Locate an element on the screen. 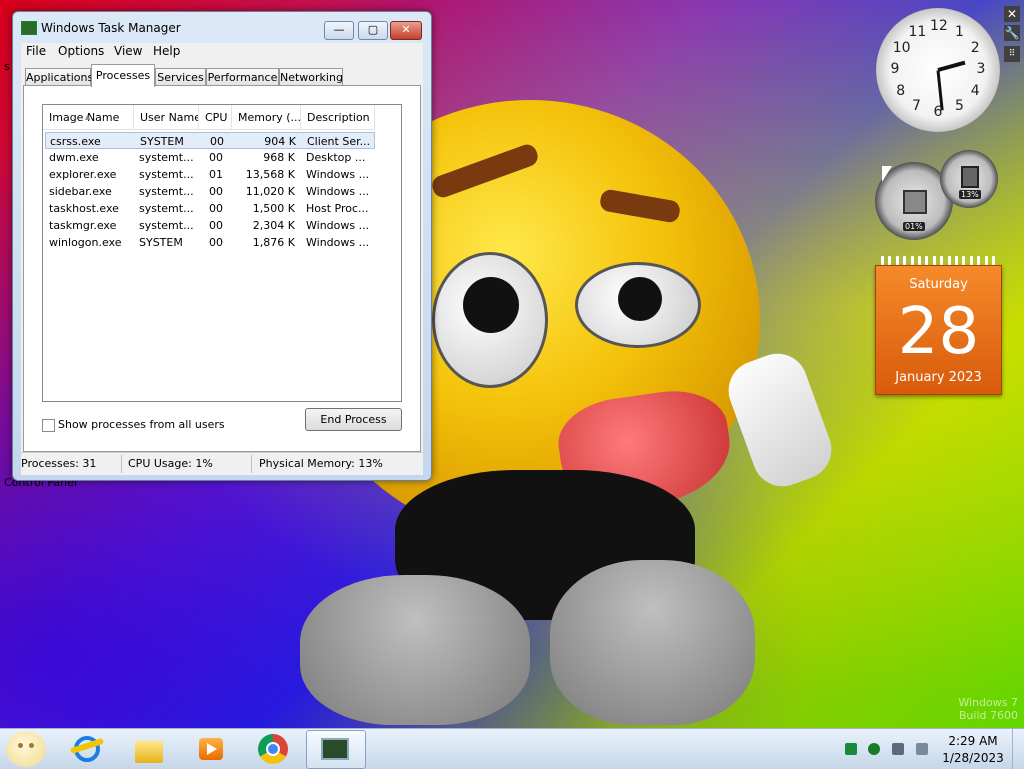  clock-number: 1 is located at coordinates (959, 31).